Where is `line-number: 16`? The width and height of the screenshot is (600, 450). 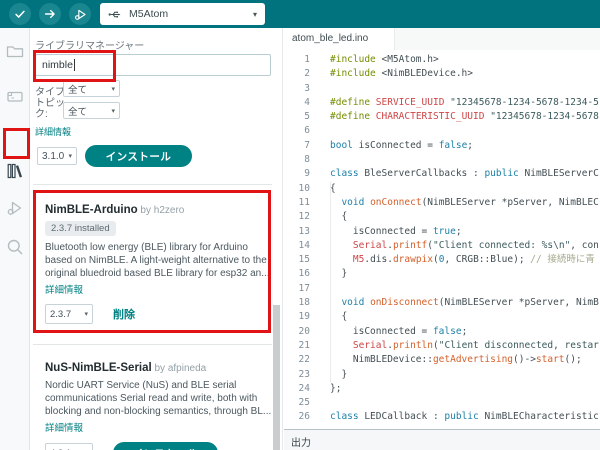
line-number: 16 is located at coordinates (304, 274).